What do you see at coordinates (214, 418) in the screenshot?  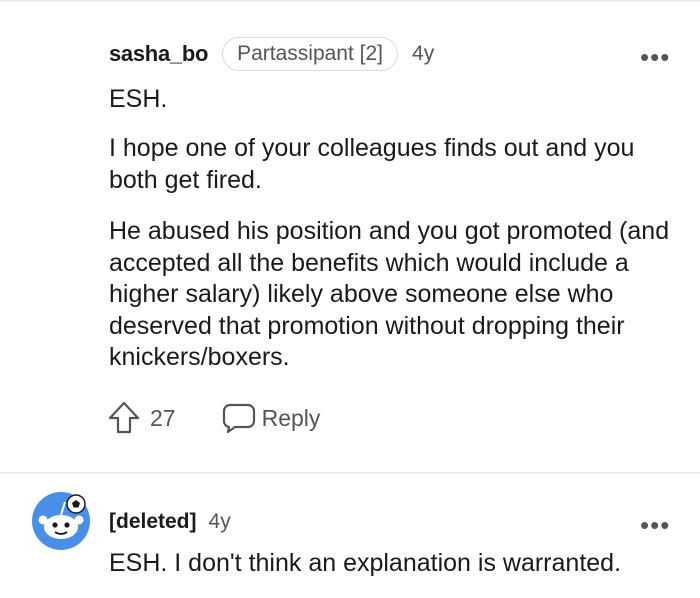 I see `comment-actions: 27 Reply` at bounding box center [214, 418].